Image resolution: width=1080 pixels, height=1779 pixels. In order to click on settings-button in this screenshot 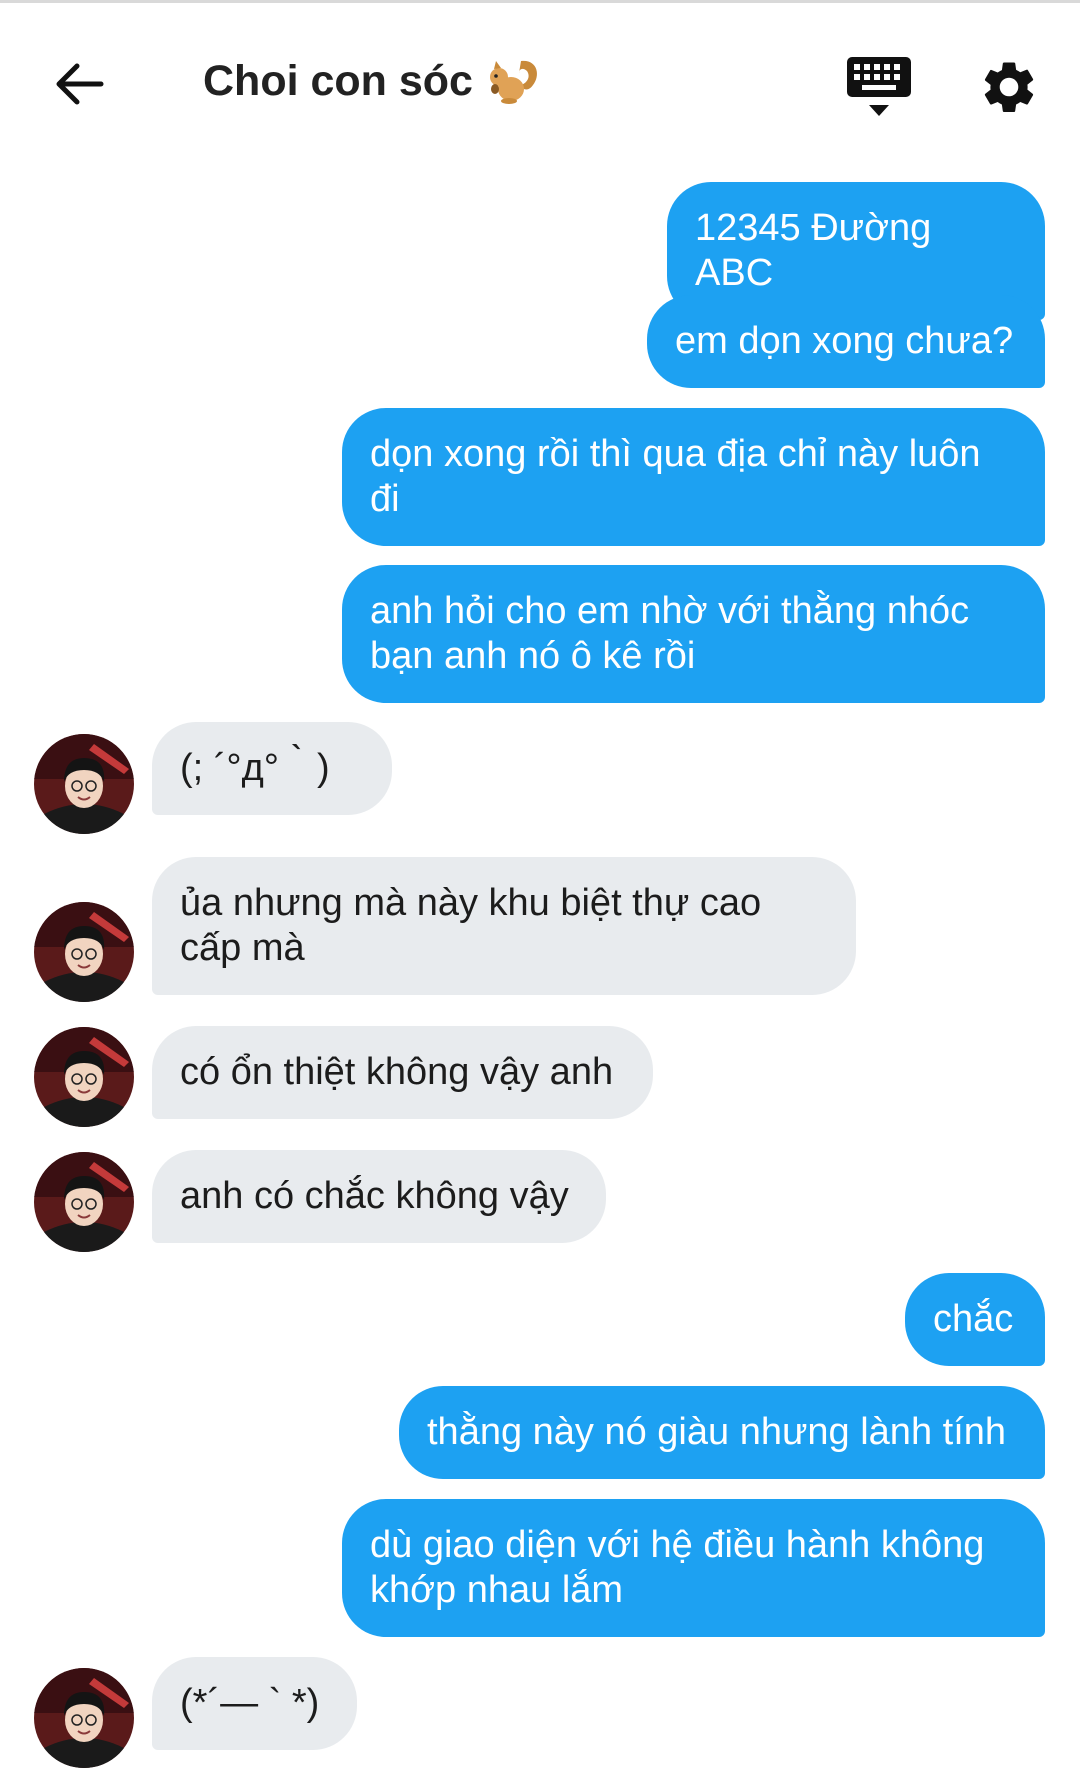, I will do `click(1009, 87)`.